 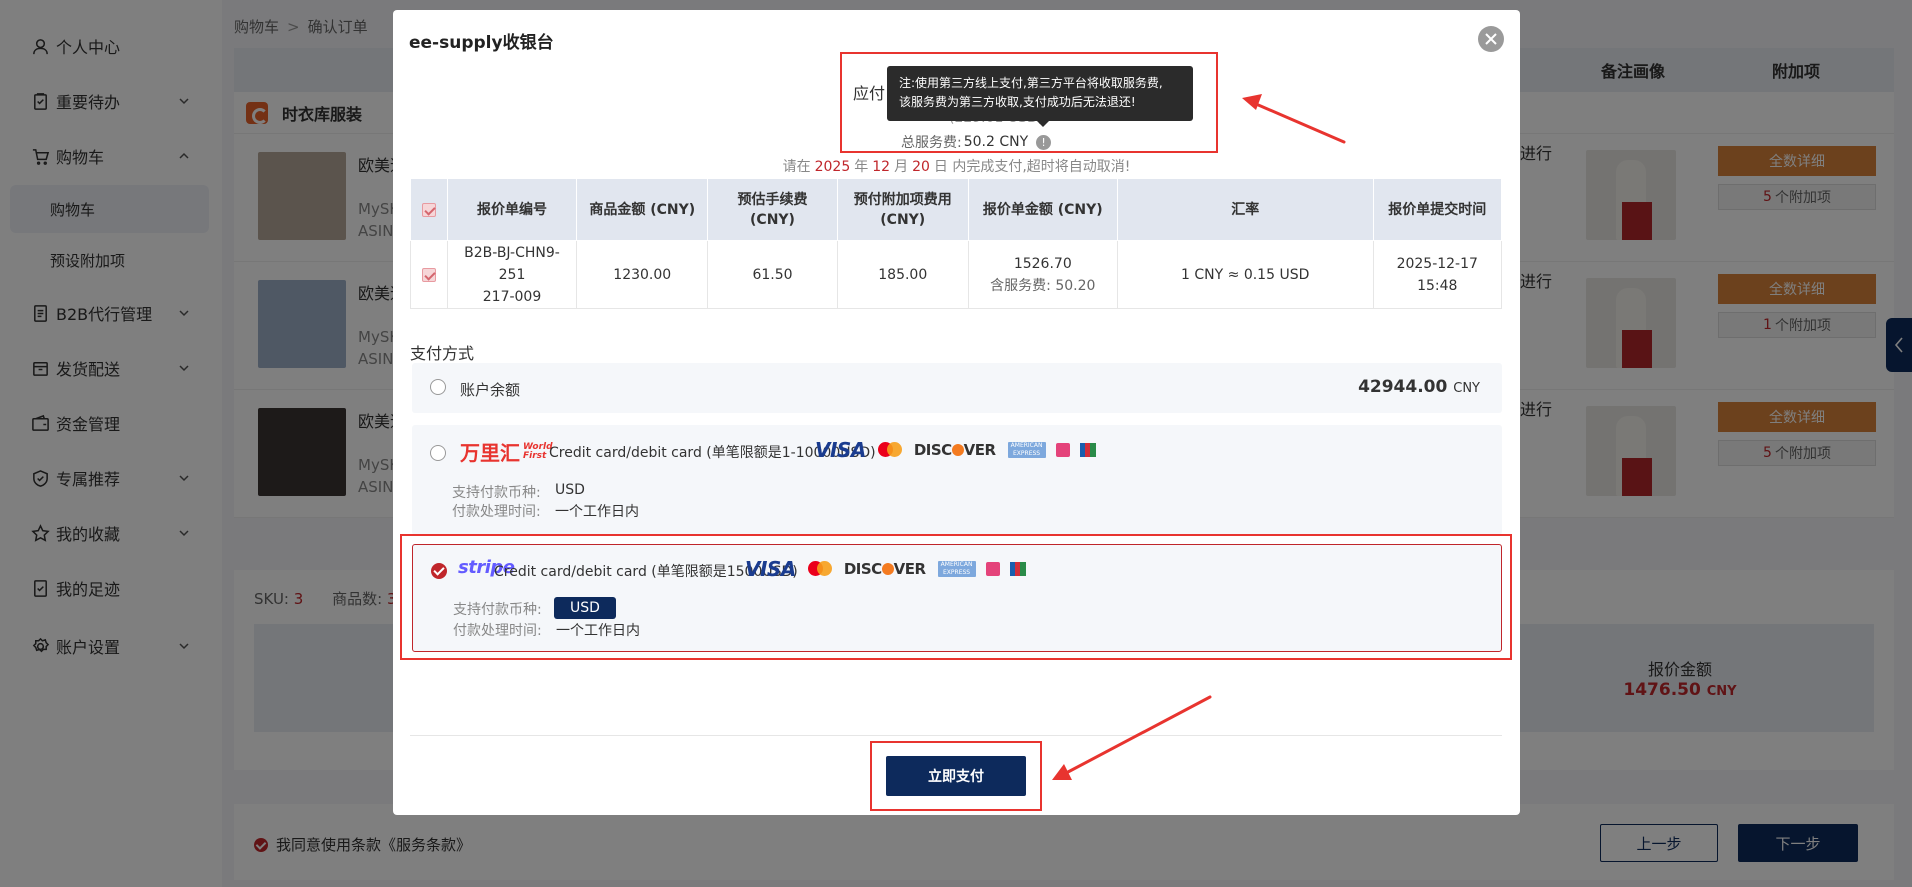 I want to click on row-select-cell, so click(x=429, y=274).